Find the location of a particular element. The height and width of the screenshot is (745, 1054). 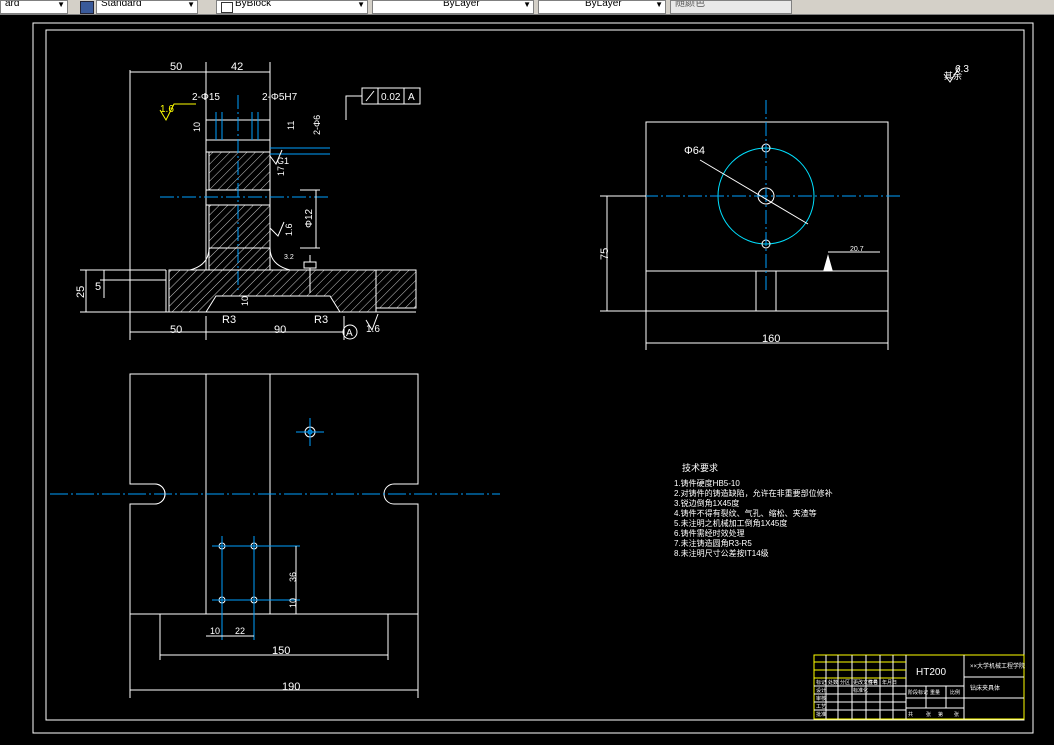

dim-style-combo: Standard ▼ is located at coordinates (147, 7).